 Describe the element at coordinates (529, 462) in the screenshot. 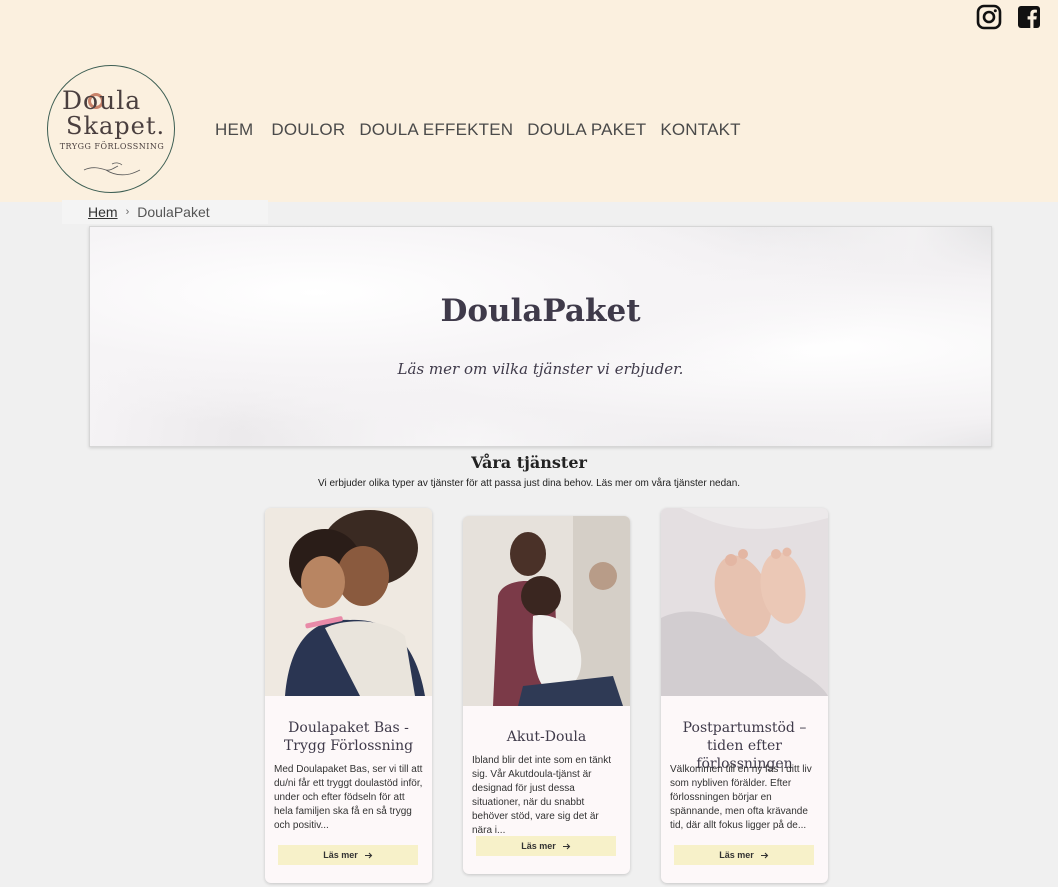

I see `services-title: Våra tjänster` at that location.